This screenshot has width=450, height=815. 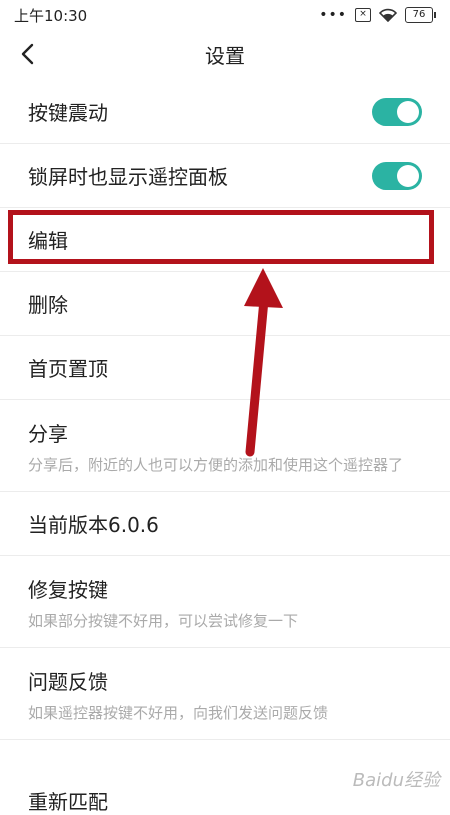 I want to click on more-dots-icon: •••, so click(x=333, y=15).